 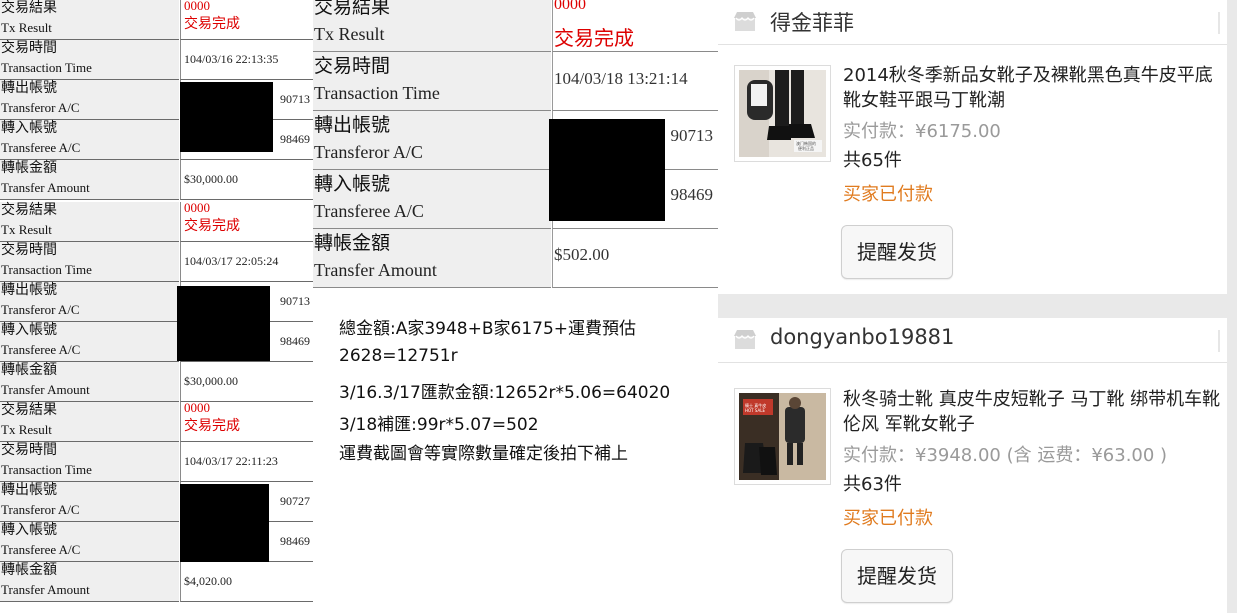 I want to click on tx-time: 104/03/17 22:11:23, so click(x=231, y=461).